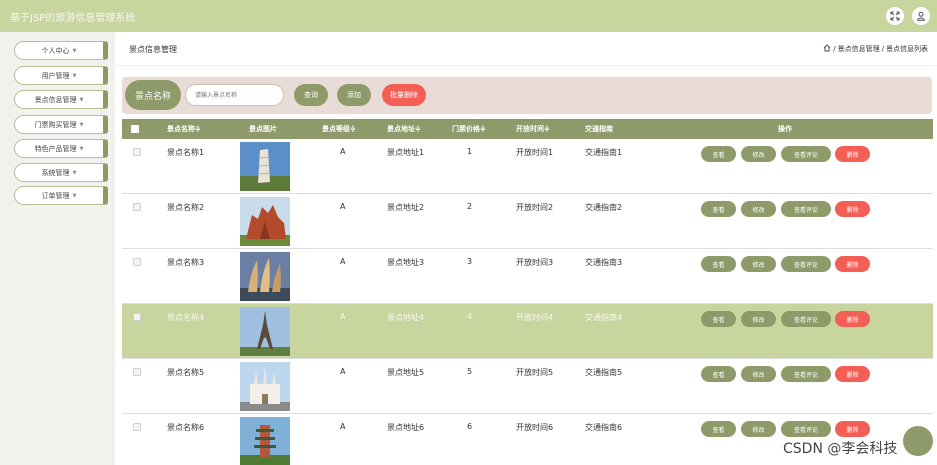  I want to click on ticket-price: 6, so click(470, 426).